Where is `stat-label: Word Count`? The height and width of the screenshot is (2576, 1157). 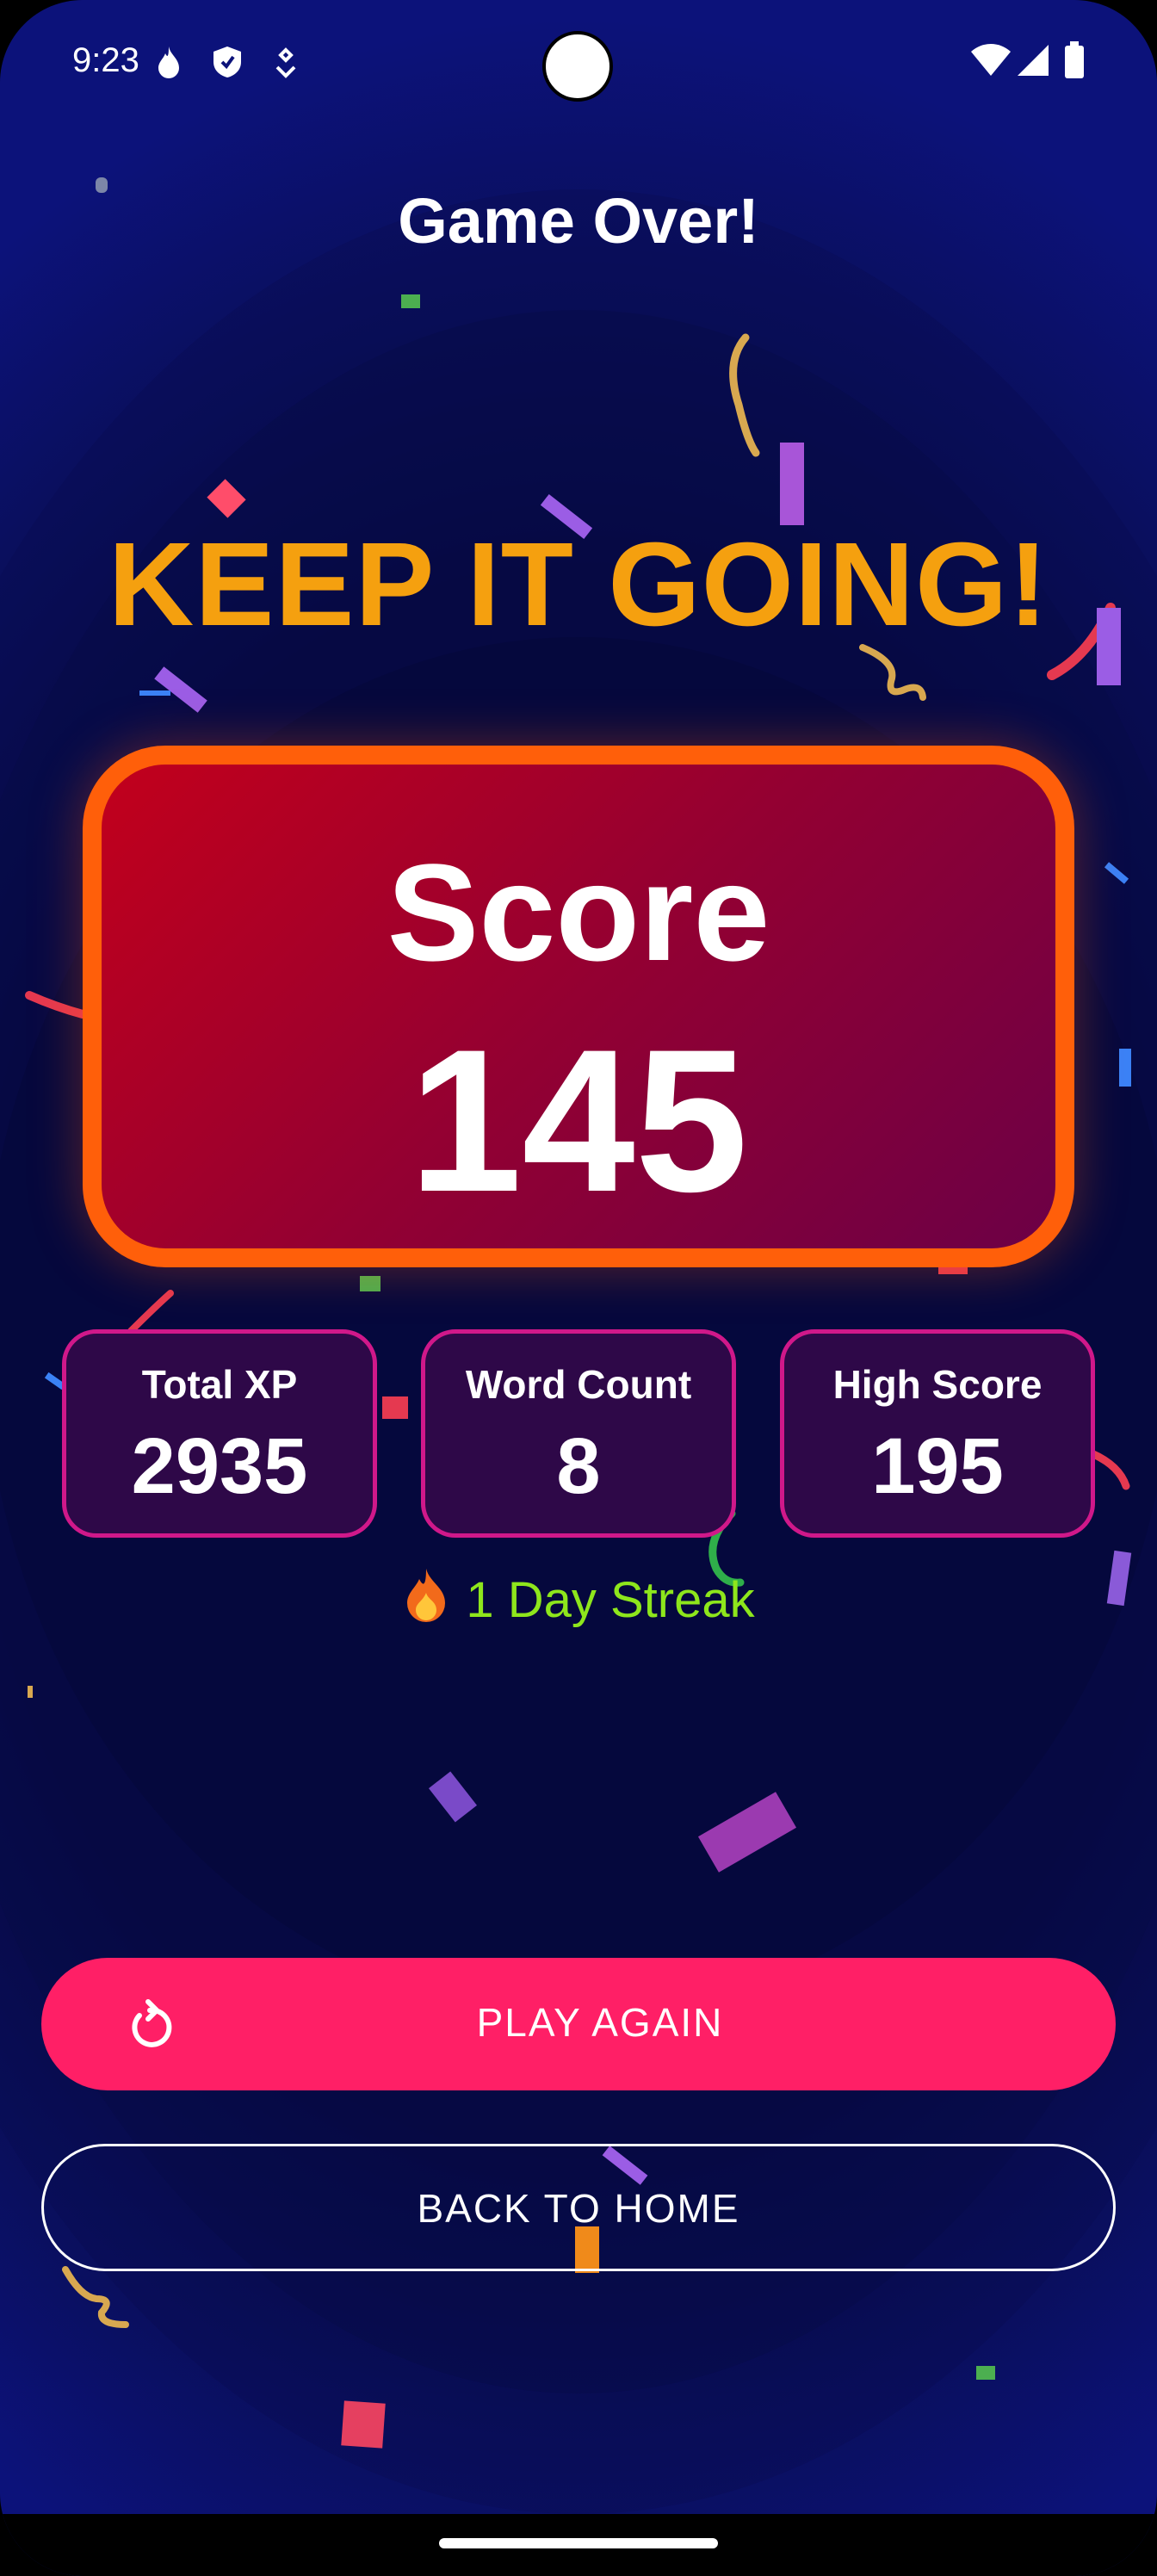
stat-label: Word Count is located at coordinates (579, 1384).